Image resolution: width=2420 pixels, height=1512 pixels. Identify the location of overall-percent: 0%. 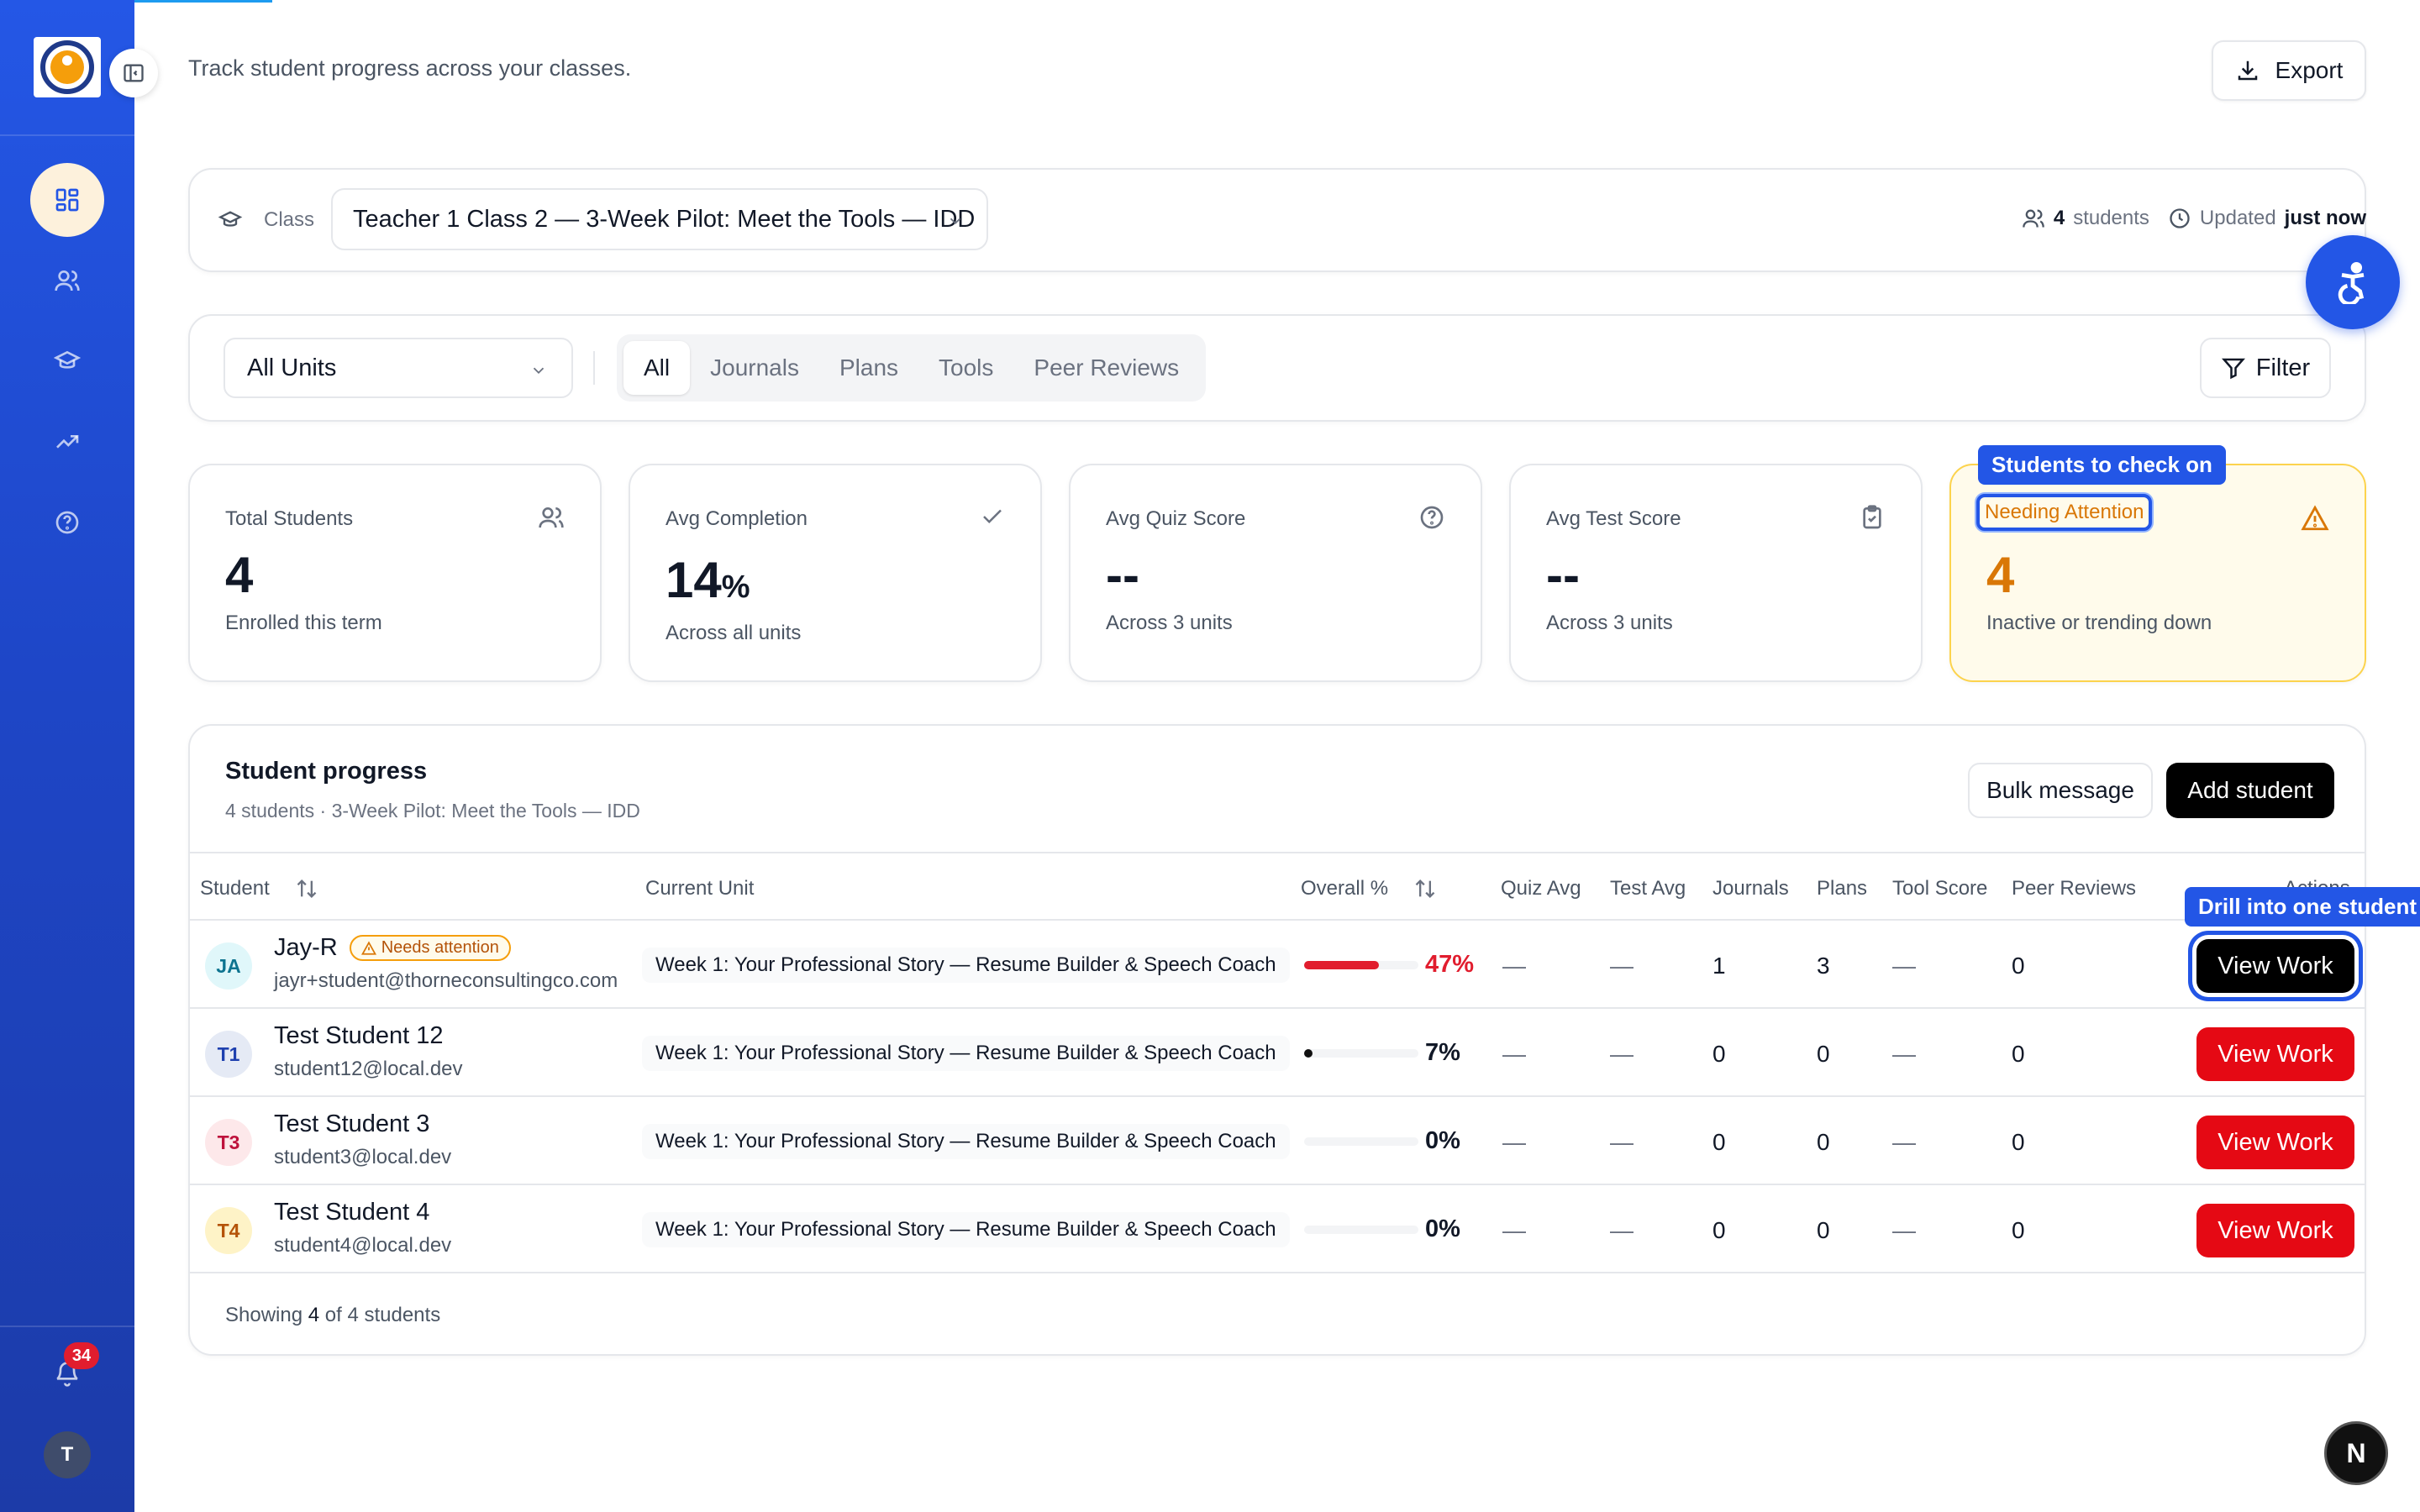
(1442, 1228).